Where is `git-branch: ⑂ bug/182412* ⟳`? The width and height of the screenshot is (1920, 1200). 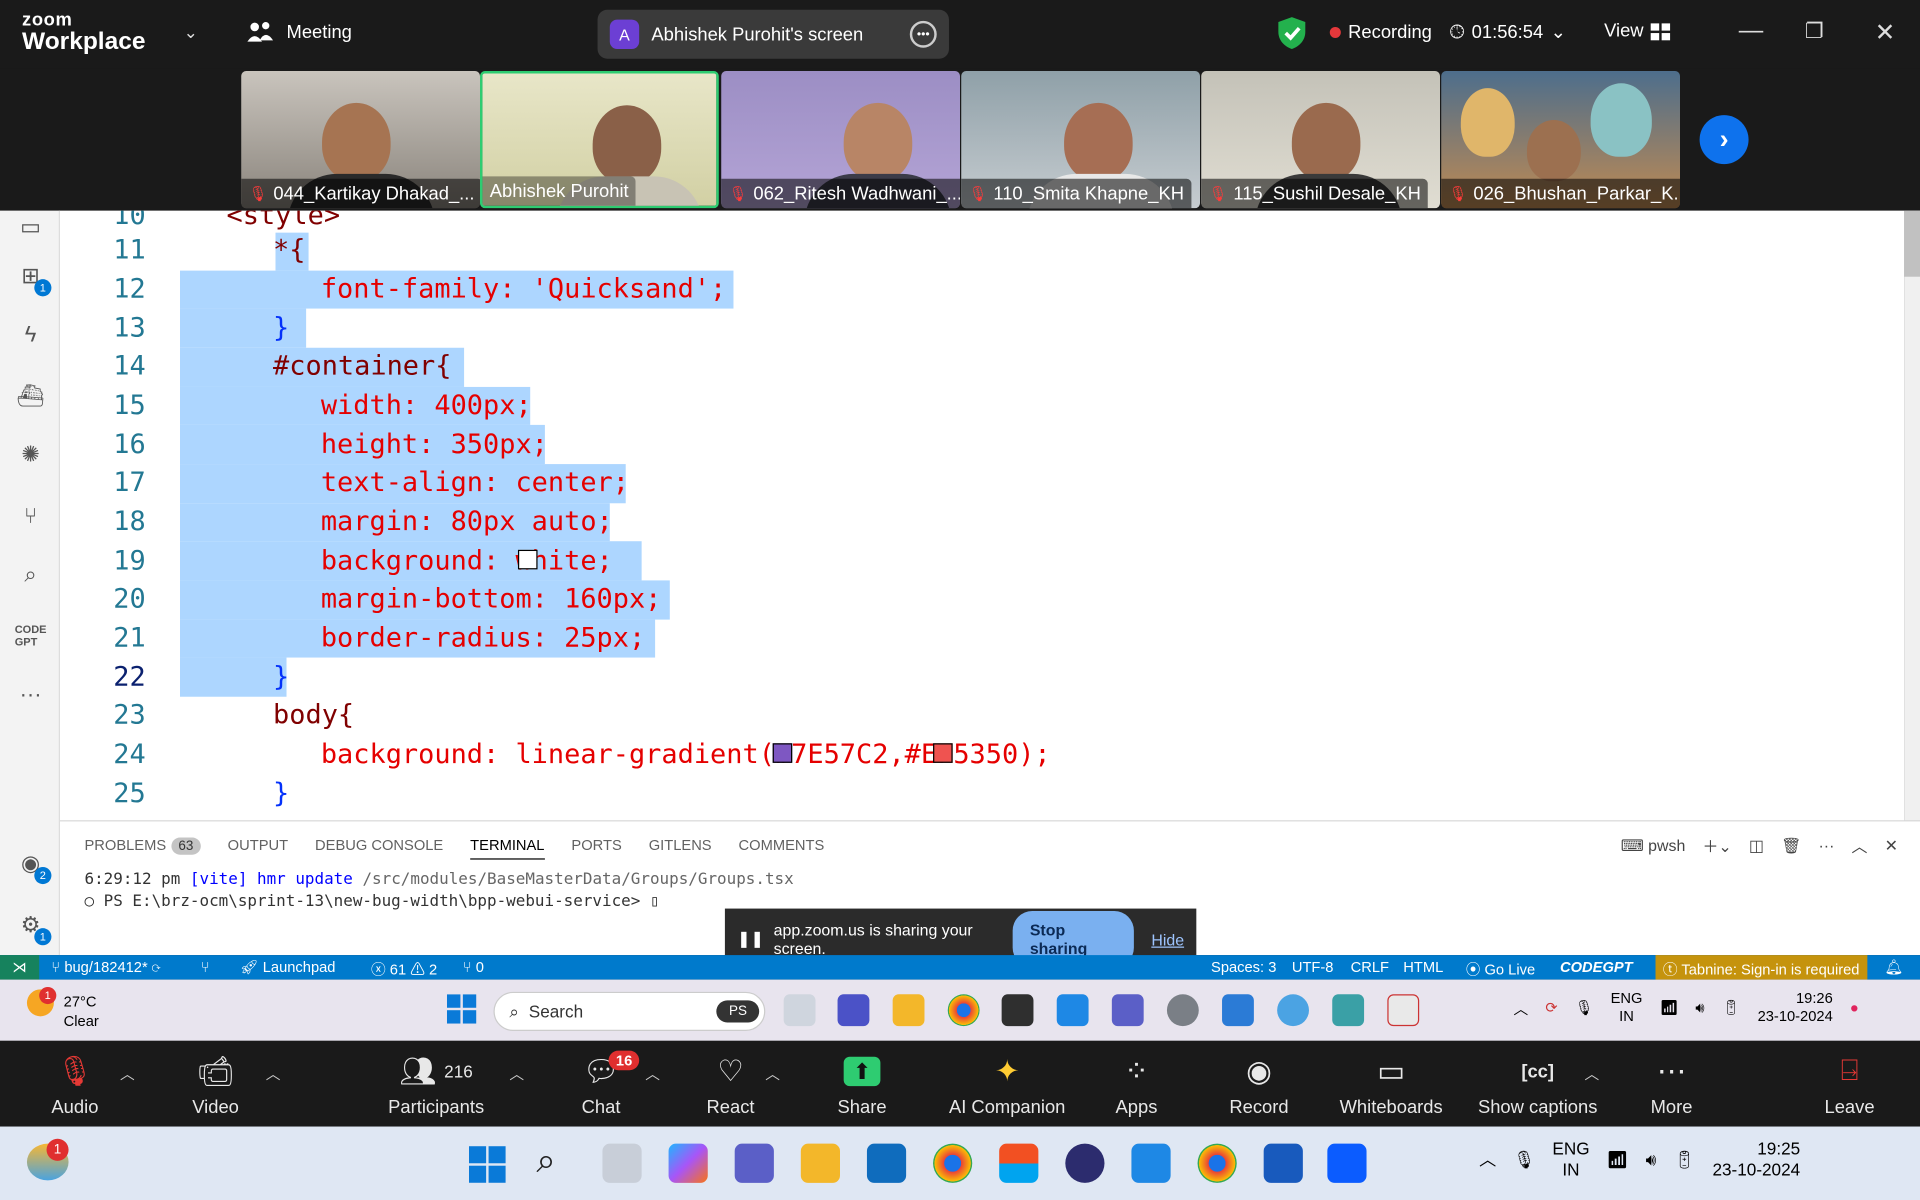 git-branch: ⑂ bug/182412* ⟳ is located at coordinates (105, 967).